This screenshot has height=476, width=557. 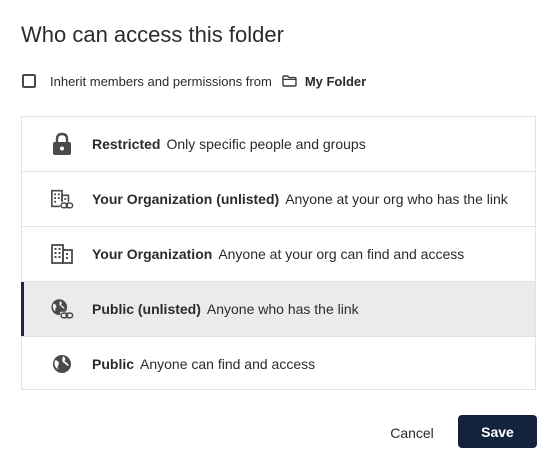 I want to click on lock-icon, so click(x=62, y=144).